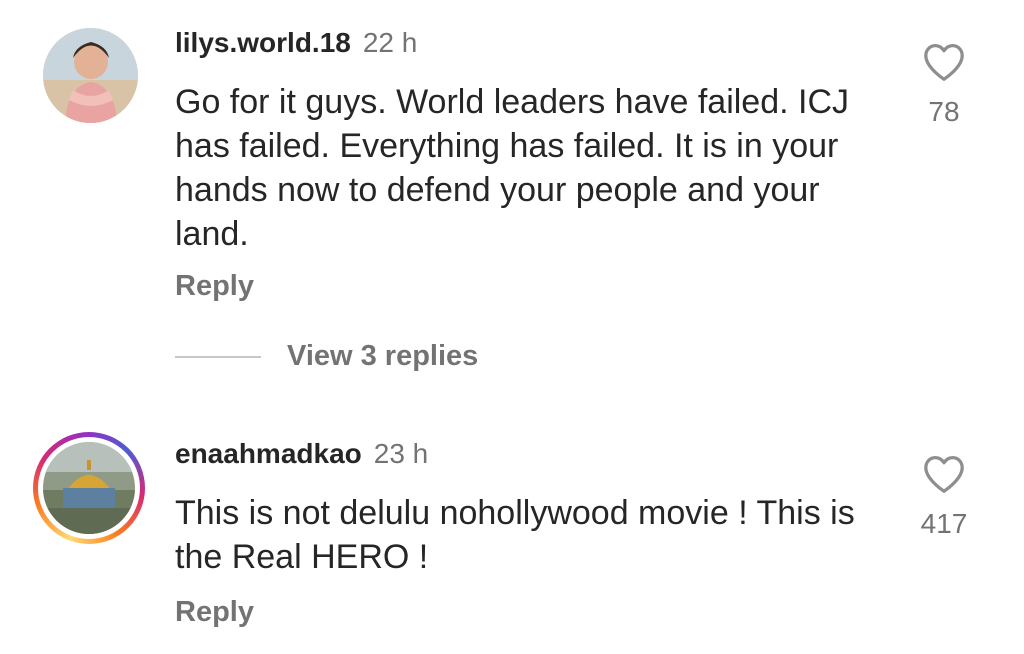 Image resolution: width=1024 pixels, height=654 pixels. I want to click on timestamp: 22 h, so click(390, 42).